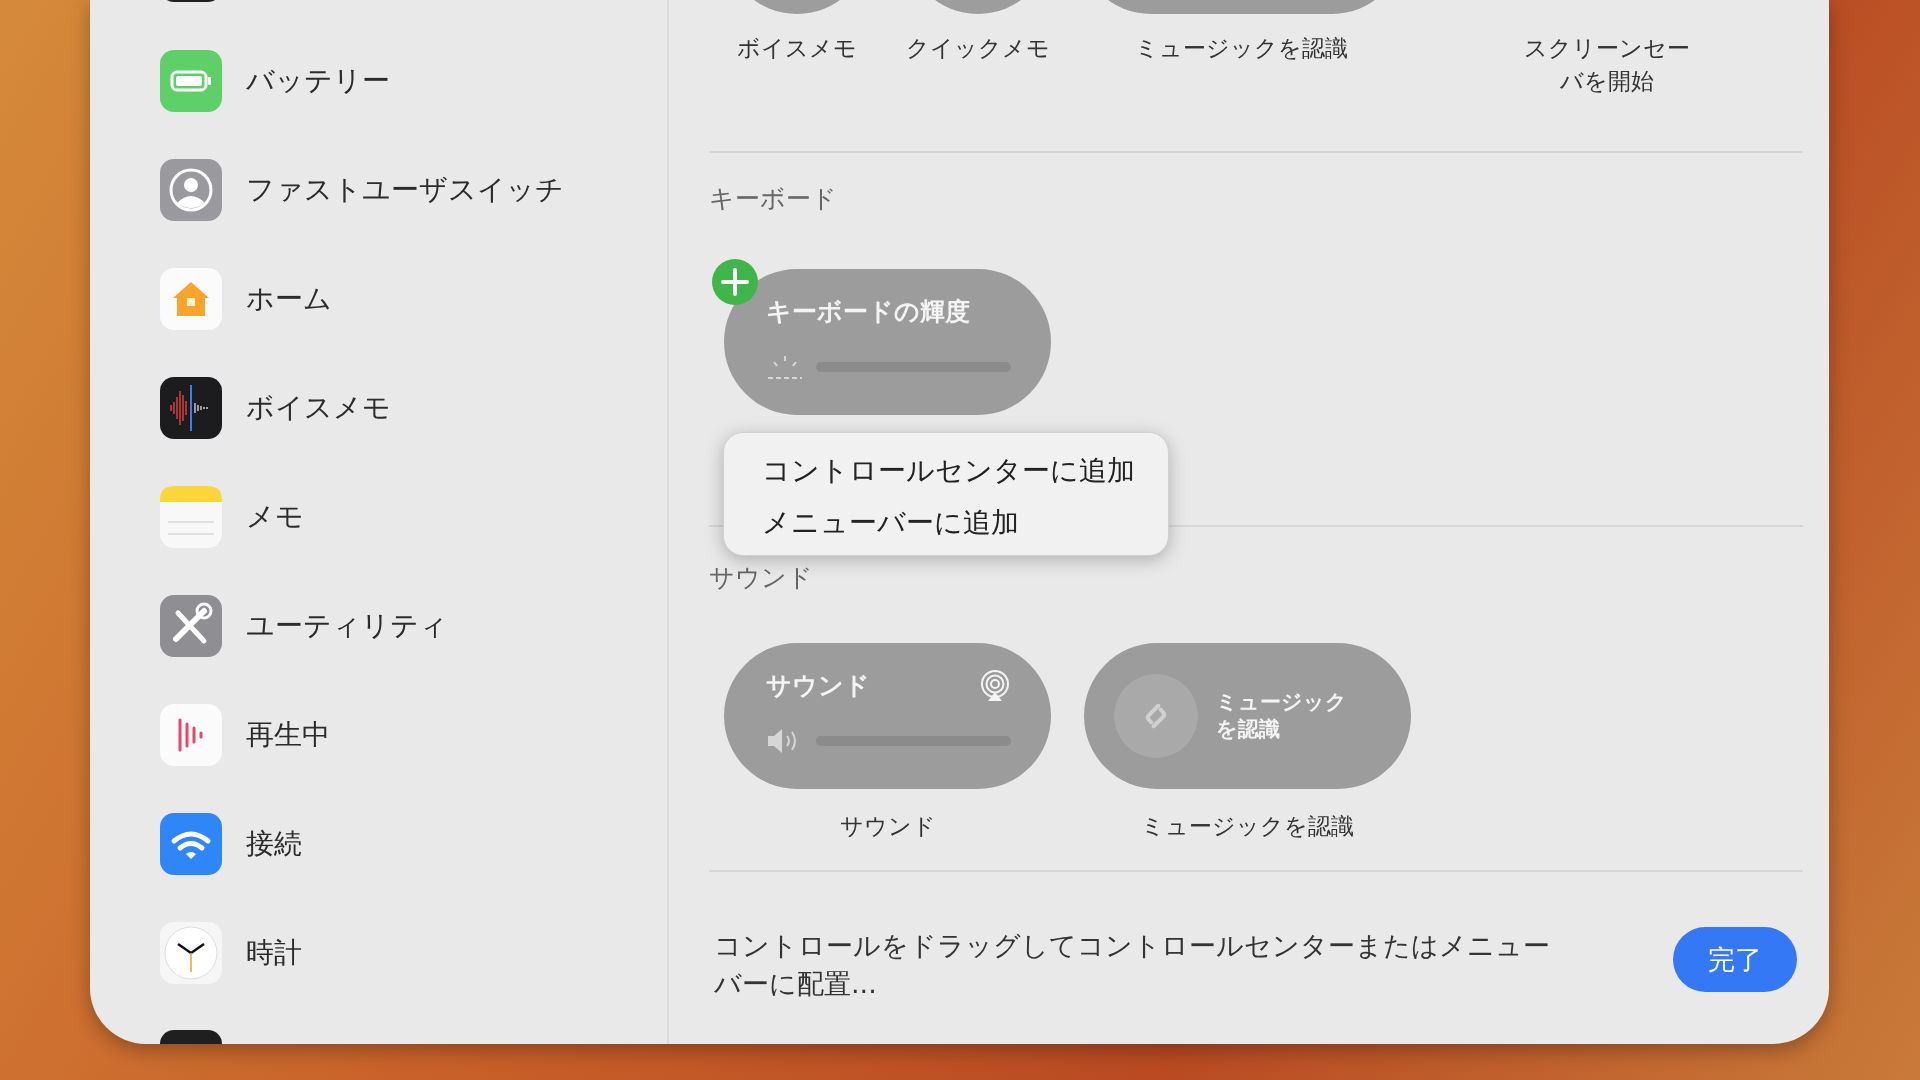  Describe the element at coordinates (191, 516) in the screenshot. I see `notepad-icon` at that location.